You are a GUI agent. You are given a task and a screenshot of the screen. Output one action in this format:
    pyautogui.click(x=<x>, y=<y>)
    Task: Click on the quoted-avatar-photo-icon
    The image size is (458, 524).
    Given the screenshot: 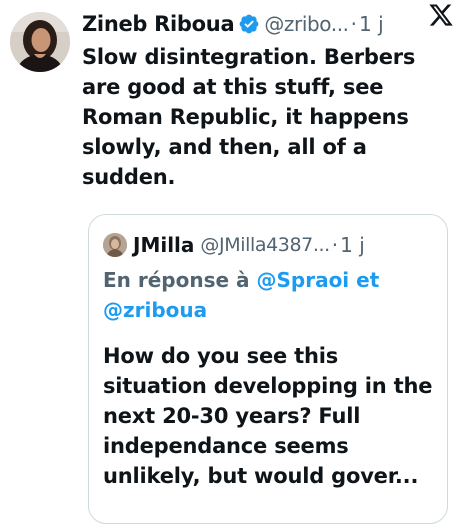 What is the action you would take?
    pyautogui.click(x=115, y=245)
    